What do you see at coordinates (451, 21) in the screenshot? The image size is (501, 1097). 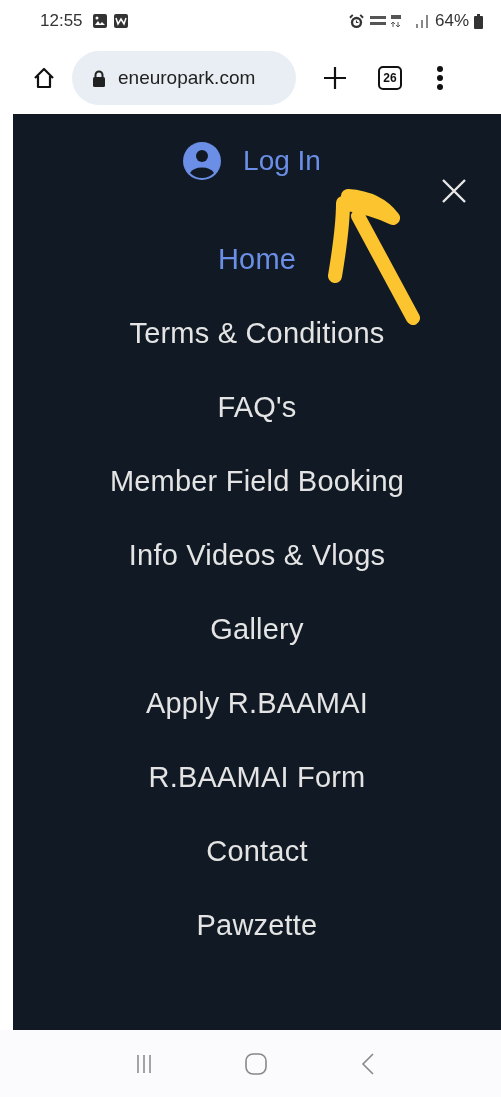 I see `battery-percentage: 64%` at bounding box center [451, 21].